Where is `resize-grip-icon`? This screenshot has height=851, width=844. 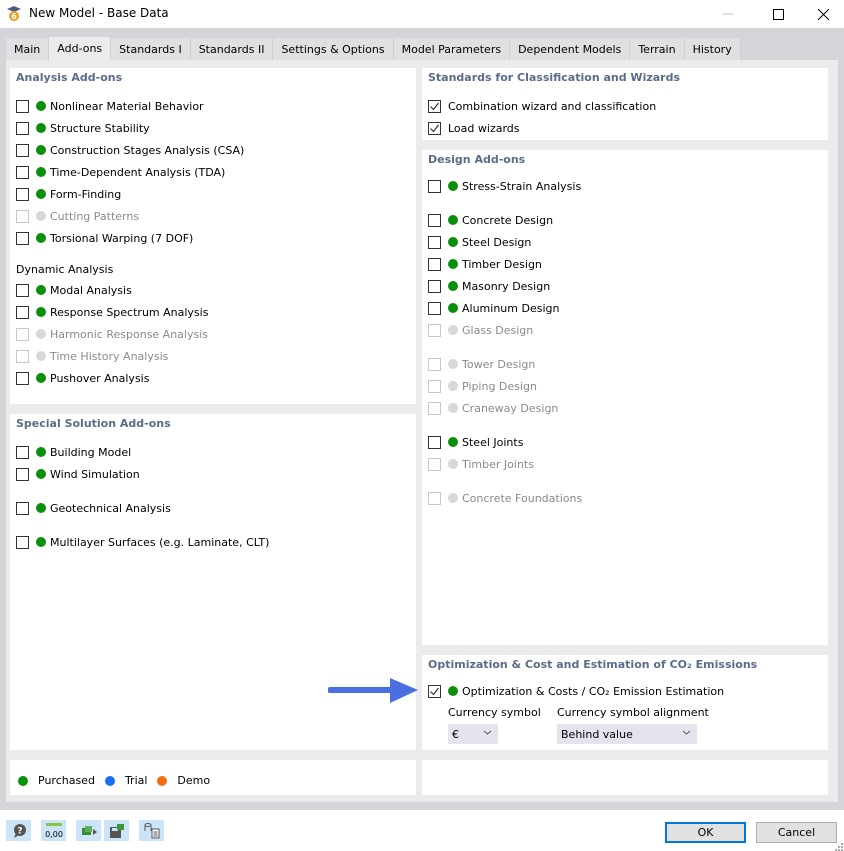 resize-grip-icon is located at coordinates (839, 847).